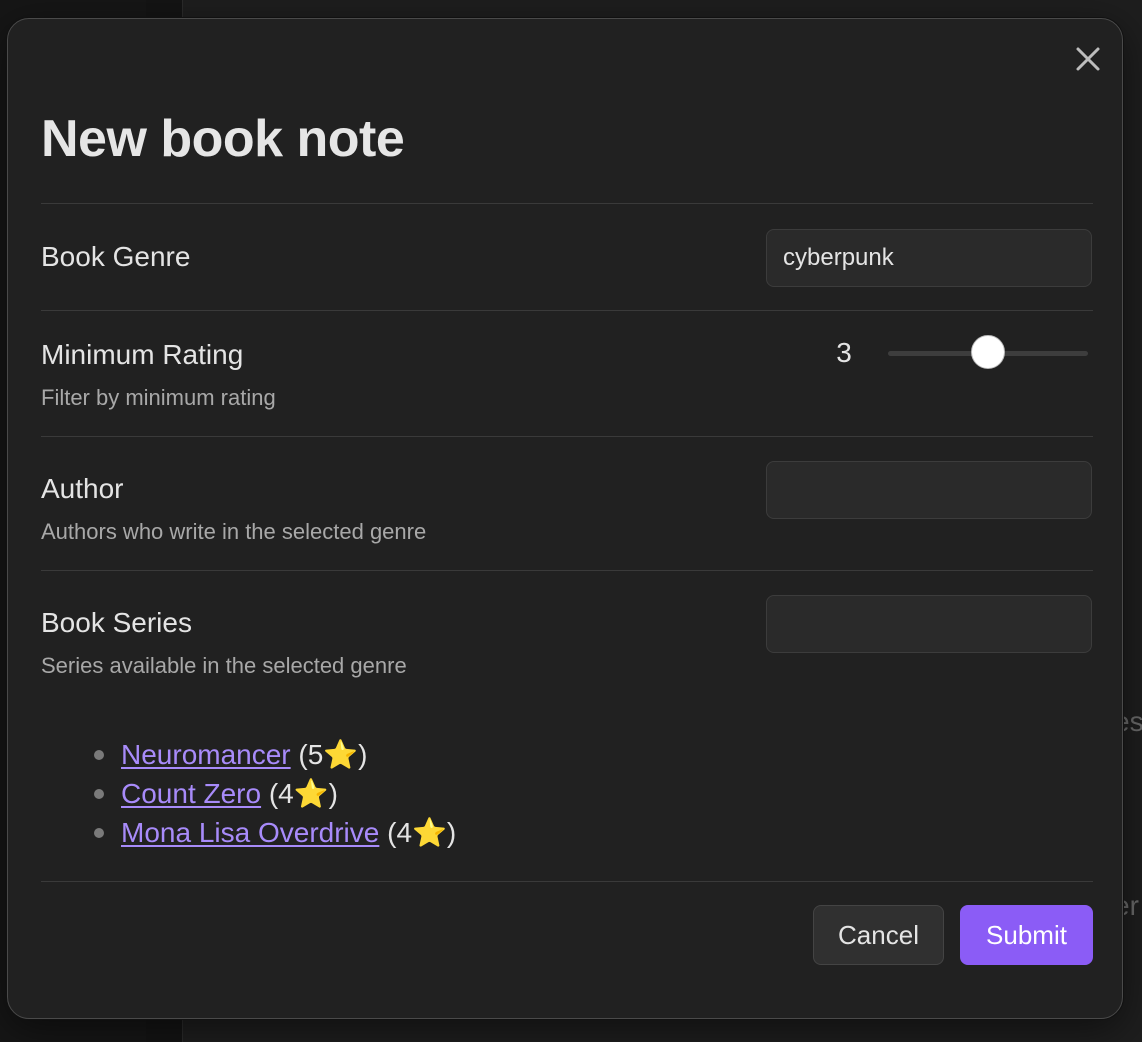 This screenshot has width=1142, height=1042. What do you see at coordinates (158, 397) in the screenshot?
I see `rating-description: Filter by minimum rating` at bounding box center [158, 397].